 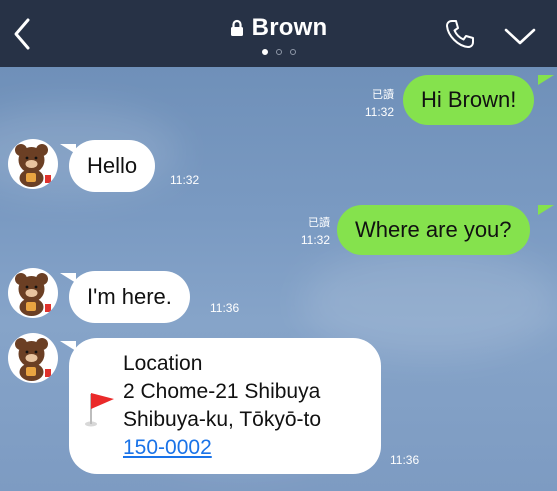 I want to click on message-text: Where are you?, so click(x=433, y=229).